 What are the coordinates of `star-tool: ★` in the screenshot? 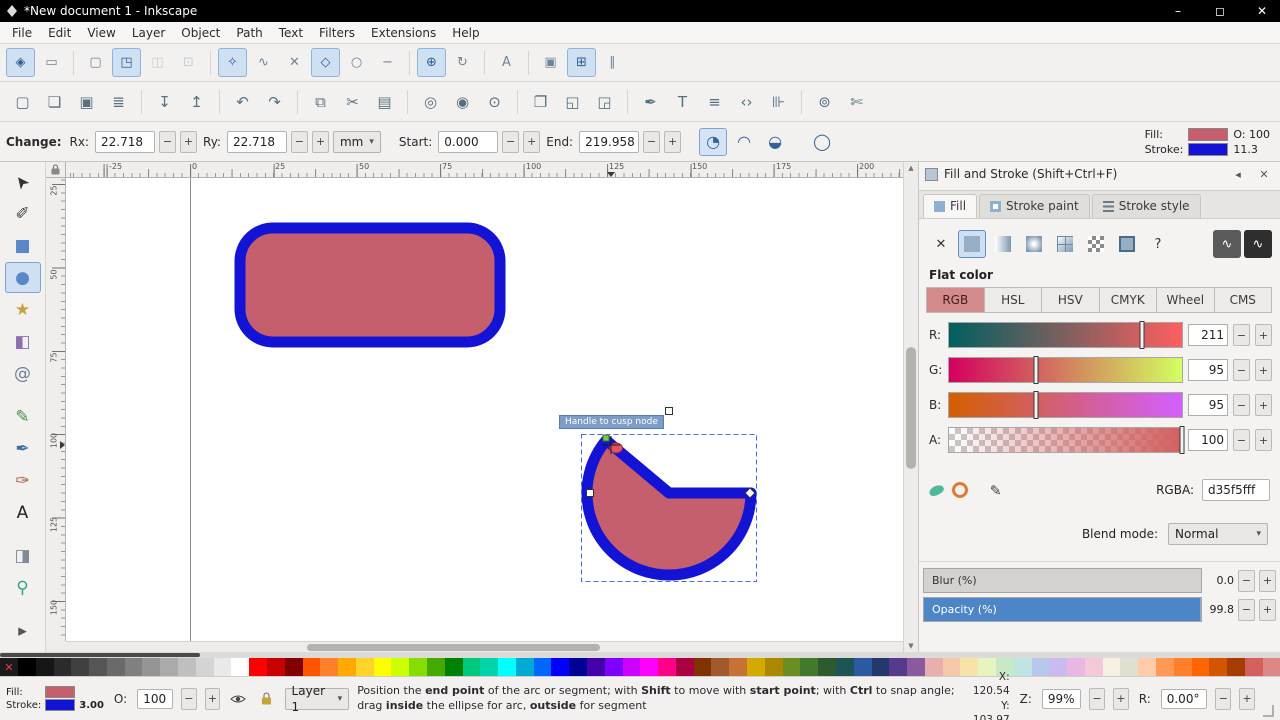 It's located at (23, 309).